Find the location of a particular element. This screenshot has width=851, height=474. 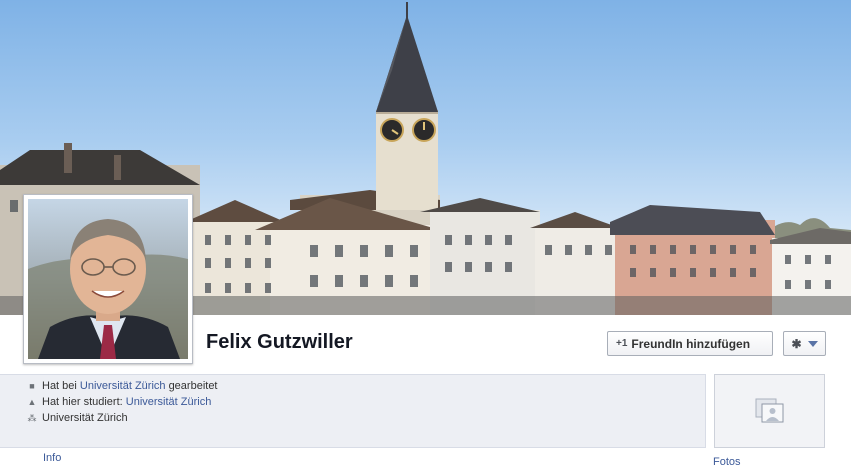

study-prefix: Hat hier studiert: is located at coordinates (82, 402).